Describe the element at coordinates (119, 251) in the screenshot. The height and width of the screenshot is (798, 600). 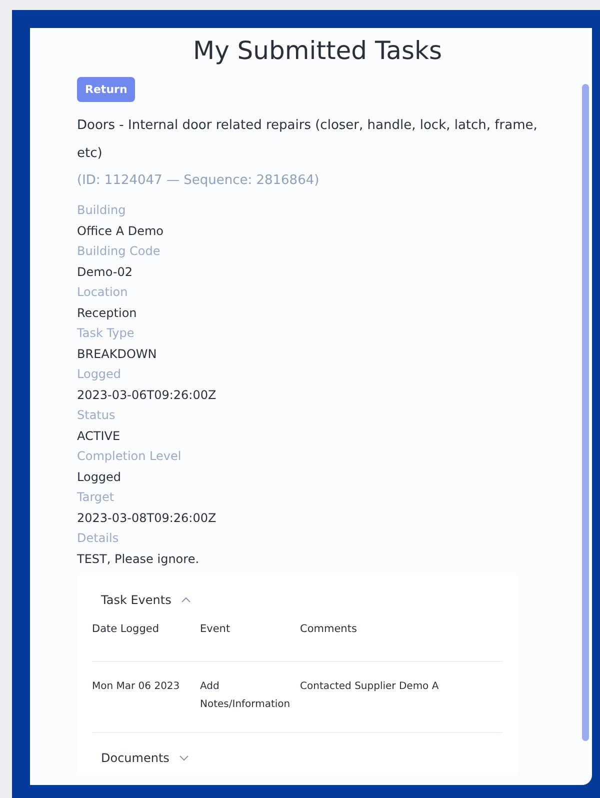
I see `field-label: Building Code` at that location.